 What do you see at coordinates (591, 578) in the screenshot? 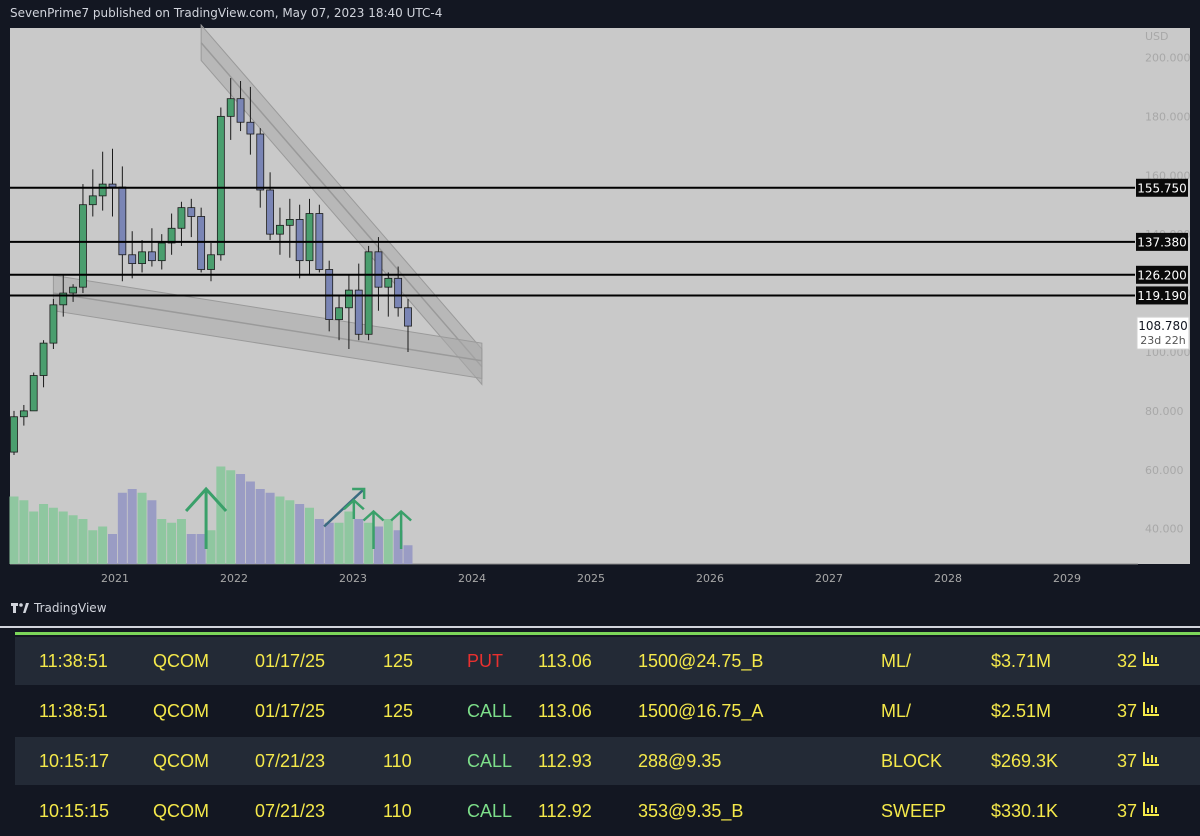
I see `x-tick-label: 2025` at bounding box center [591, 578].